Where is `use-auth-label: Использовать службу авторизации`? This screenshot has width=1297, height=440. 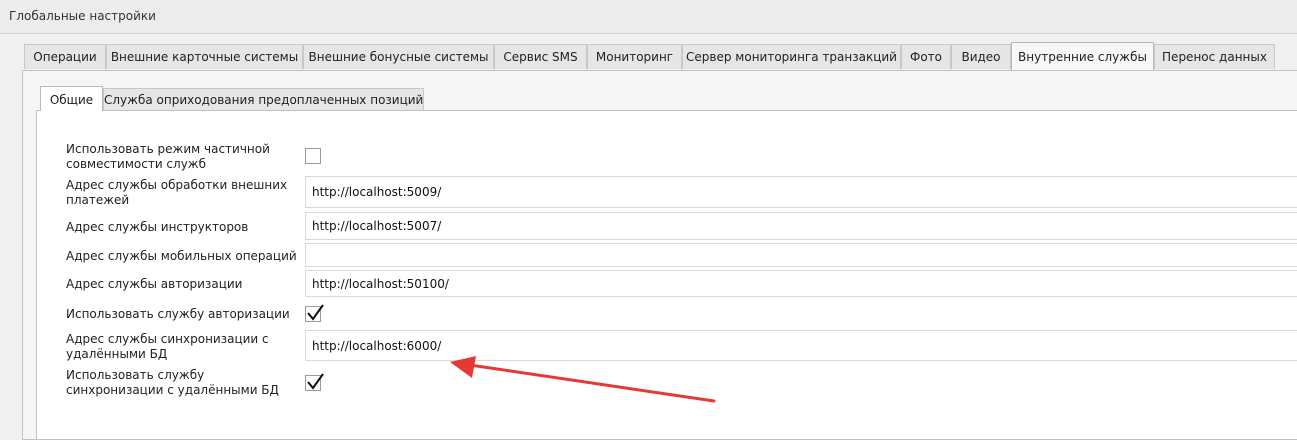
use-auth-label: Использовать службу авторизации is located at coordinates (178, 314).